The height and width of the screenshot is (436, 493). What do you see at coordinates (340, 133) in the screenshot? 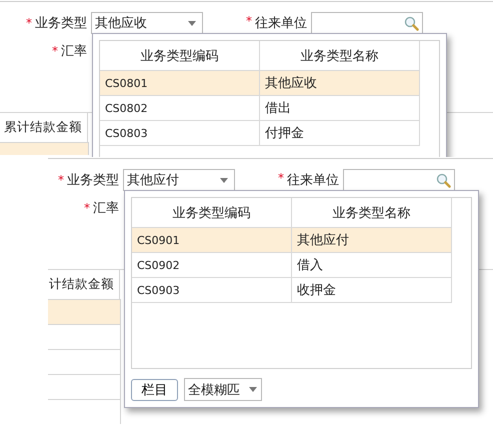
I see `table-cell: 付押金` at bounding box center [340, 133].